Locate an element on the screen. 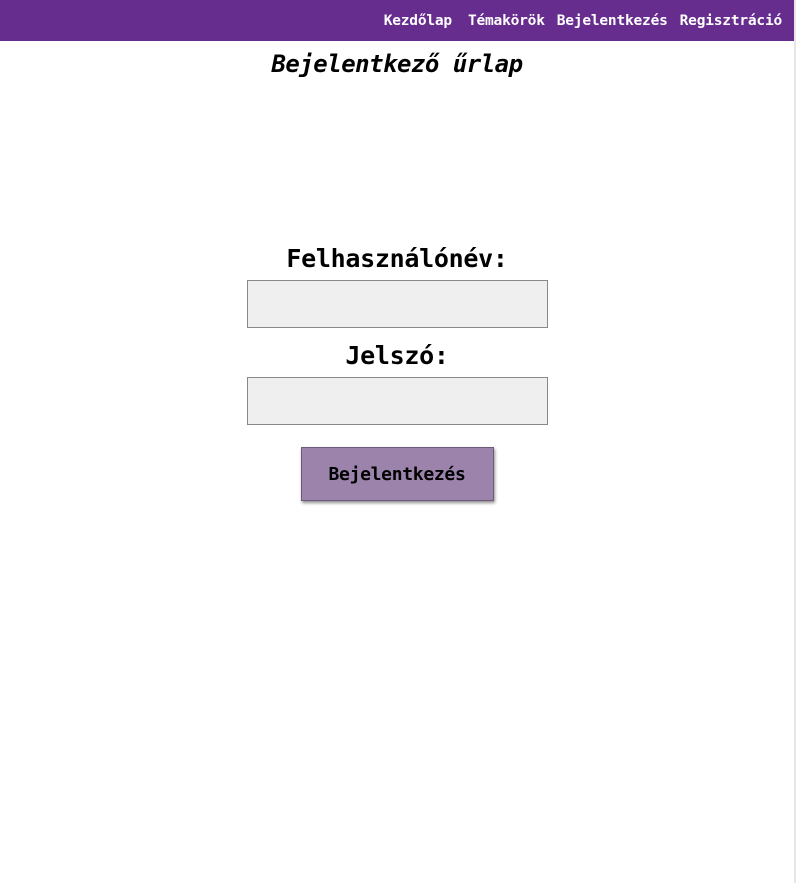 The image size is (796, 883). password-input is located at coordinates (397, 401).